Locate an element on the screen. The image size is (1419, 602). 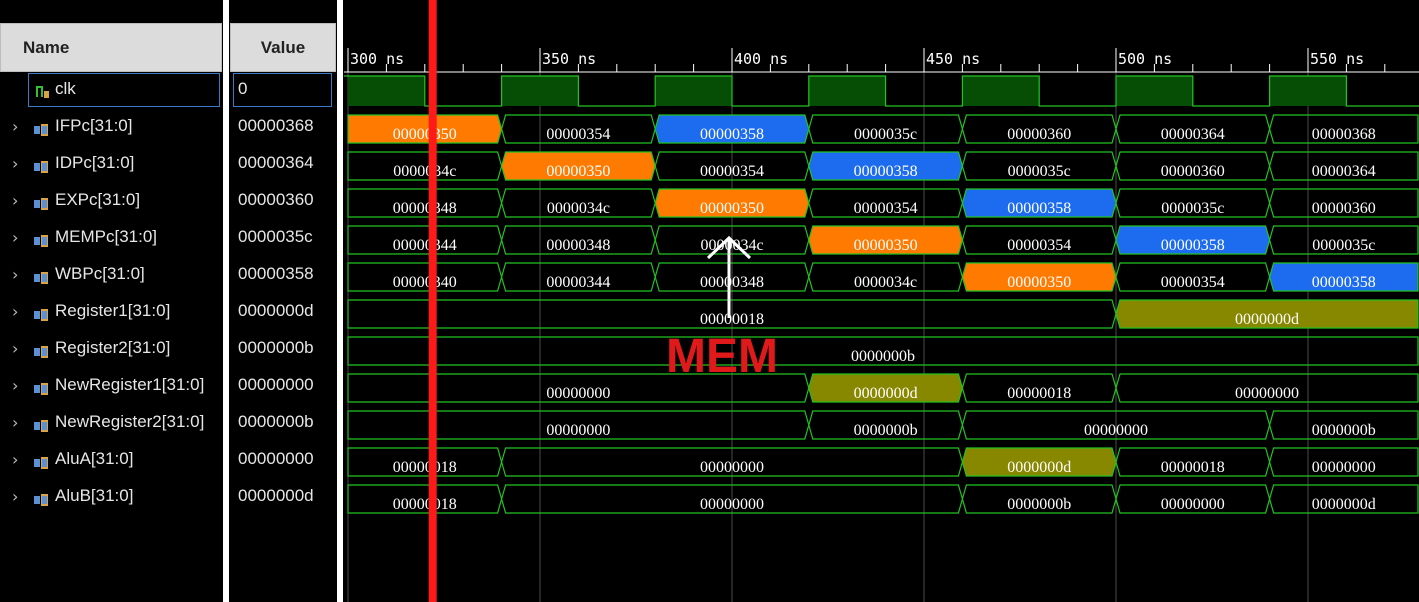
signal-name: Register1[31:0] is located at coordinates (113, 310).